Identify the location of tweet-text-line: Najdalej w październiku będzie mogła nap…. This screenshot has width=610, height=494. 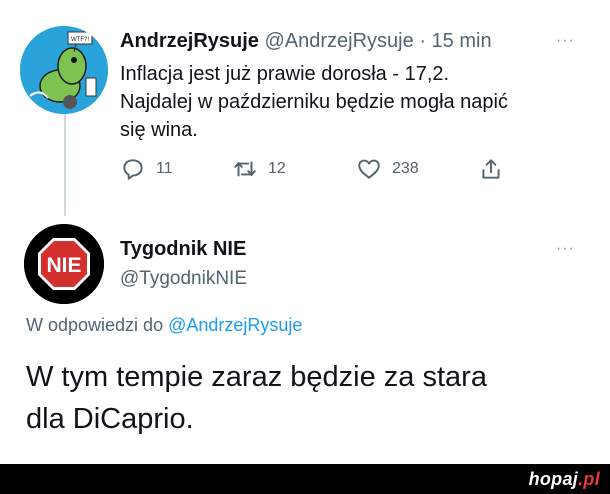
(314, 102).